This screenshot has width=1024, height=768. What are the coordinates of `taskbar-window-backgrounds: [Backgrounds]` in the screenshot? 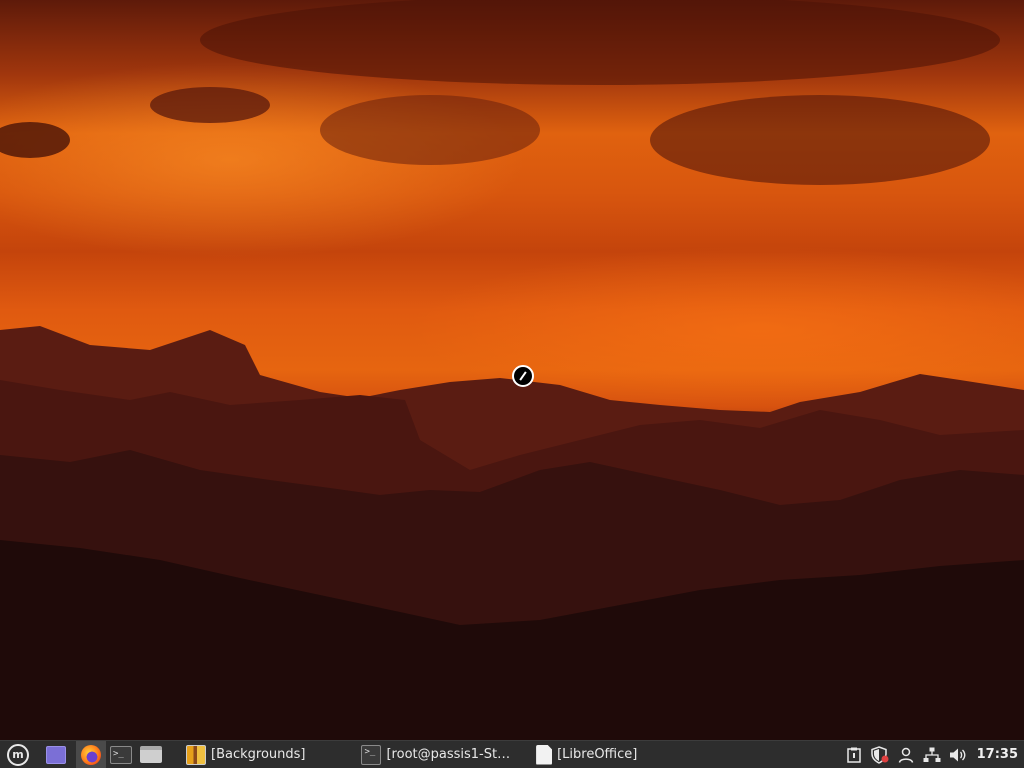 It's located at (245, 754).